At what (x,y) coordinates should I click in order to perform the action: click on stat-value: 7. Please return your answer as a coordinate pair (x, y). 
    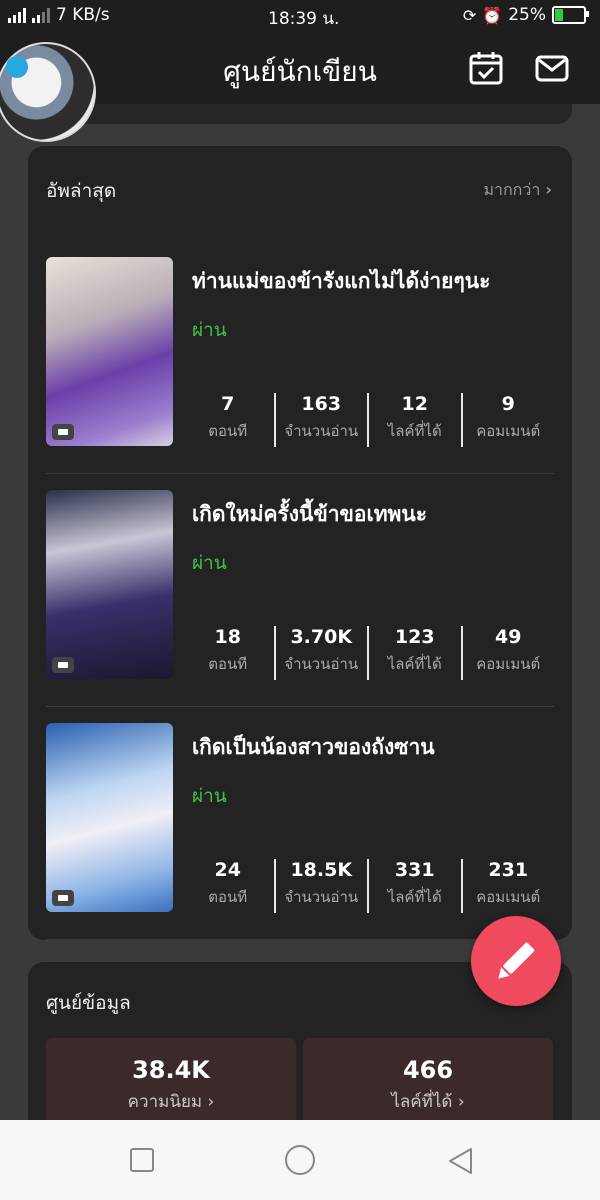
    Looking at the image, I should click on (228, 404).